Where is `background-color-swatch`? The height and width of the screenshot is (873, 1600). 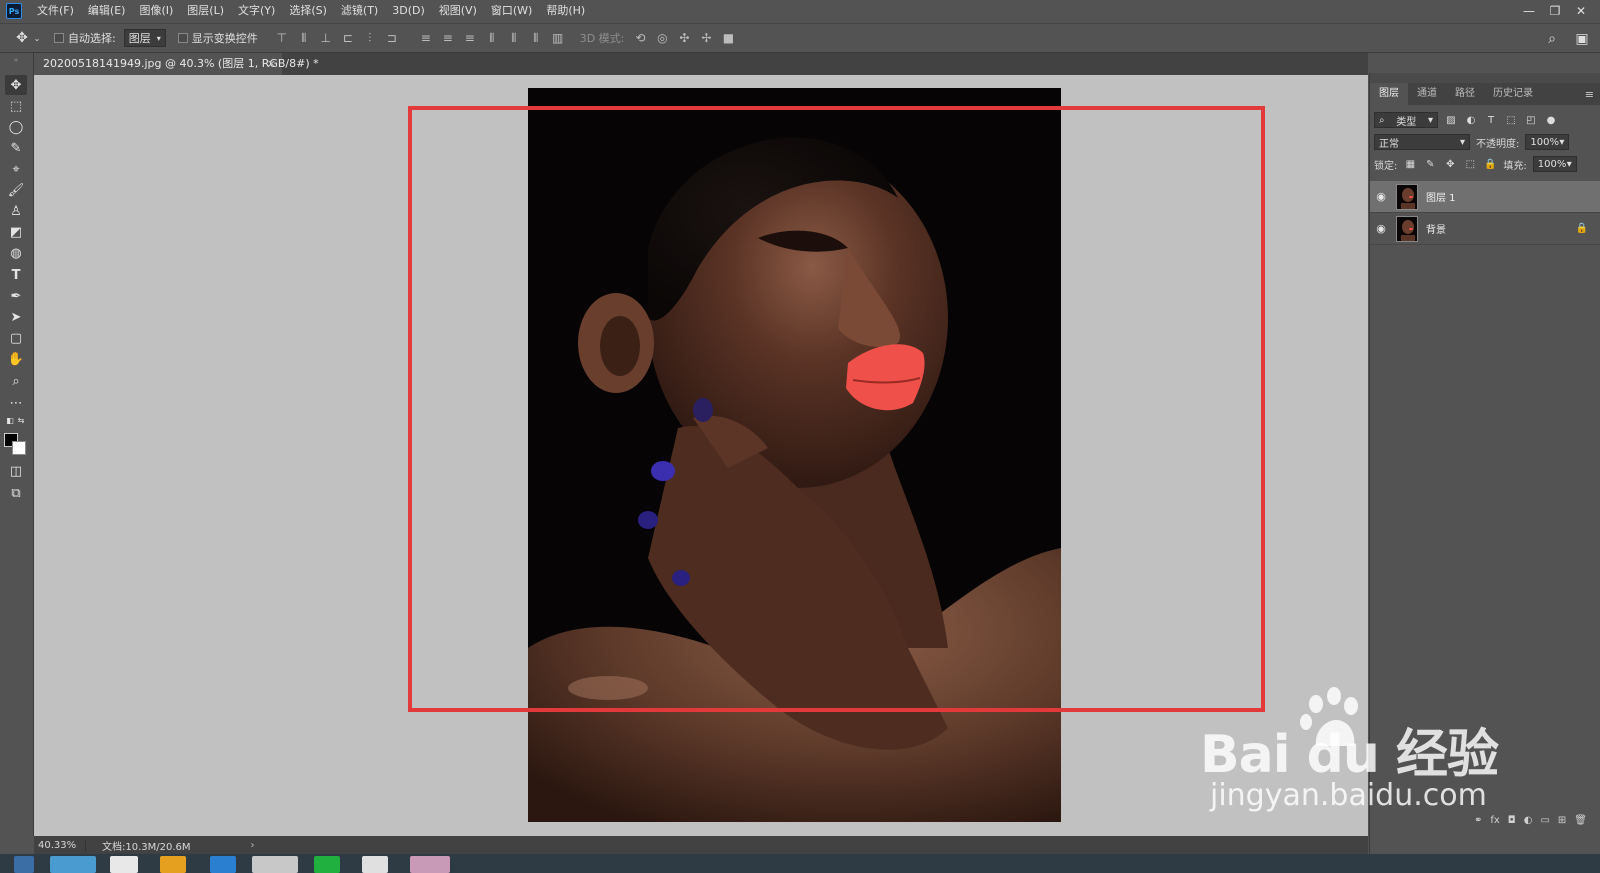 background-color-swatch is located at coordinates (19, 448).